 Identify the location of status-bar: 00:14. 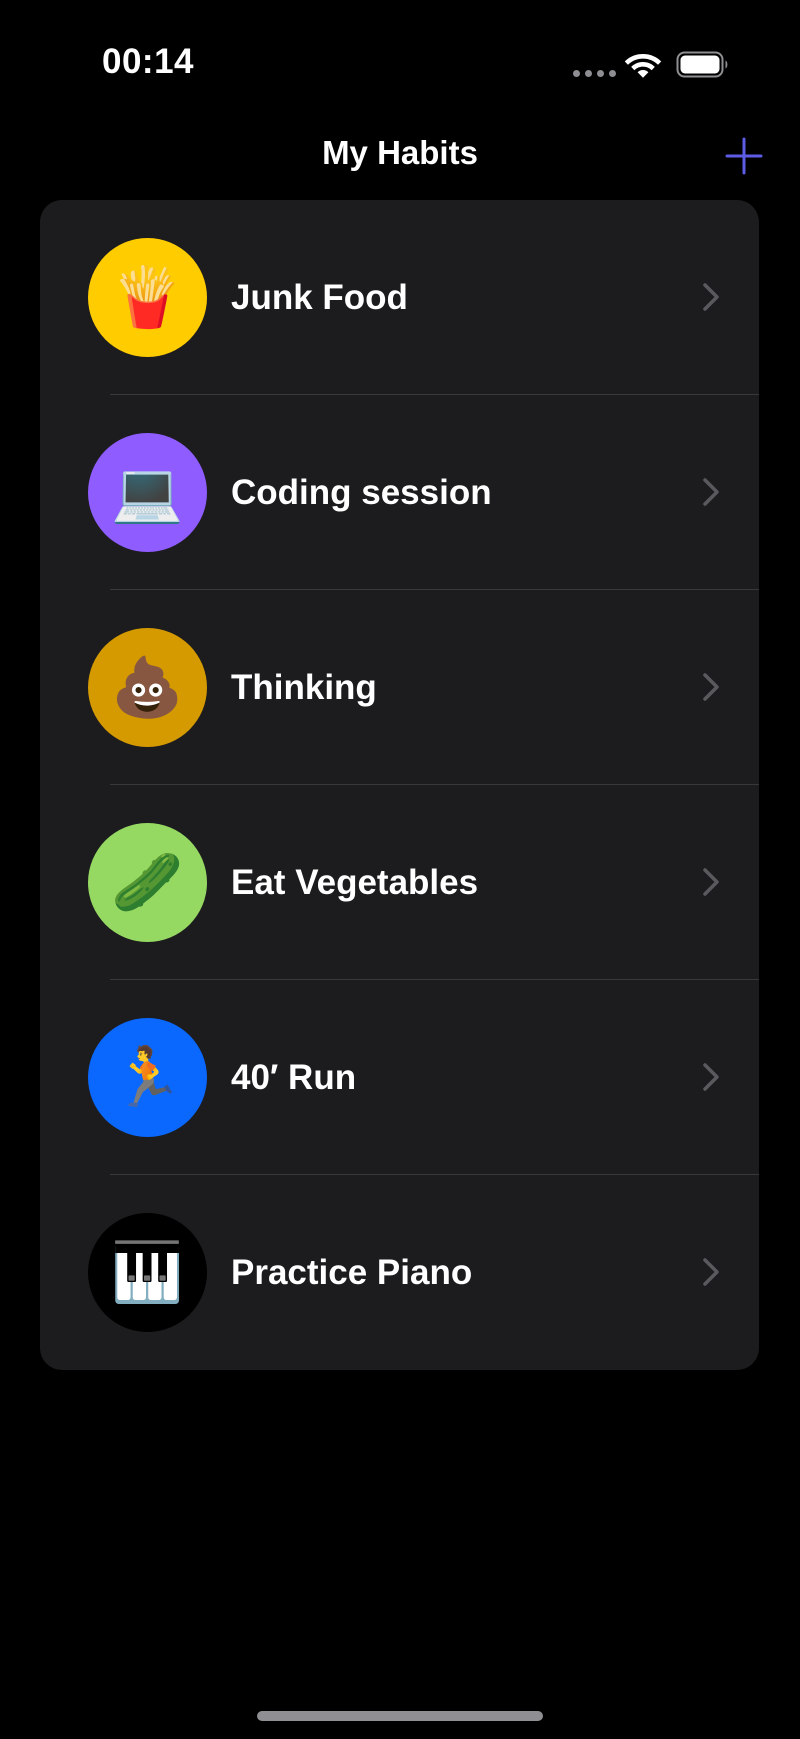
(400, 60).